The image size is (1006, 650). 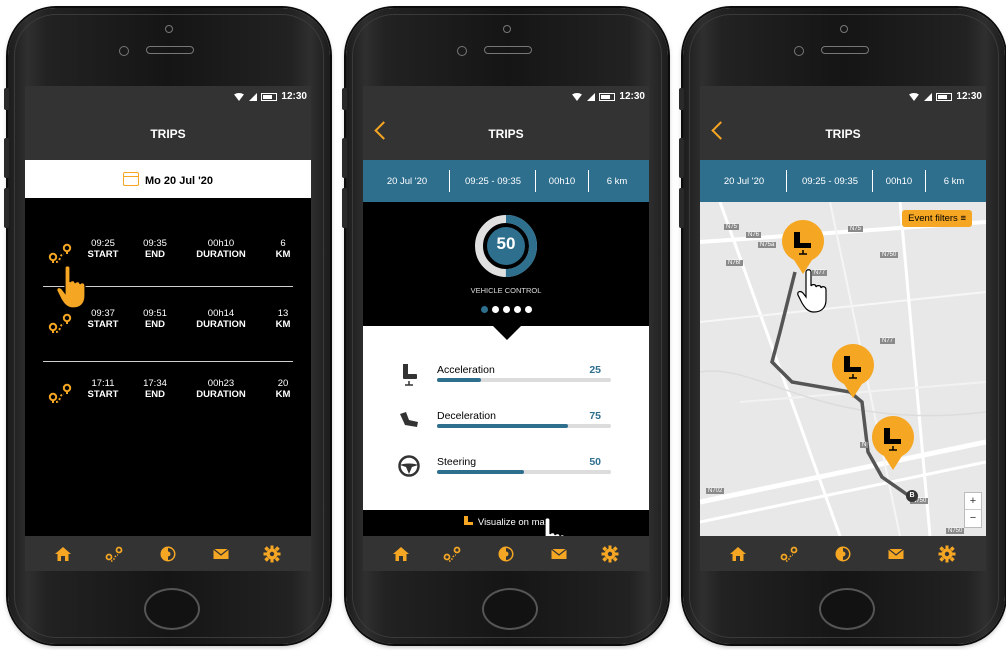 What do you see at coordinates (933, 218) in the screenshot?
I see `event-filters-label: Event filters` at bounding box center [933, 218].